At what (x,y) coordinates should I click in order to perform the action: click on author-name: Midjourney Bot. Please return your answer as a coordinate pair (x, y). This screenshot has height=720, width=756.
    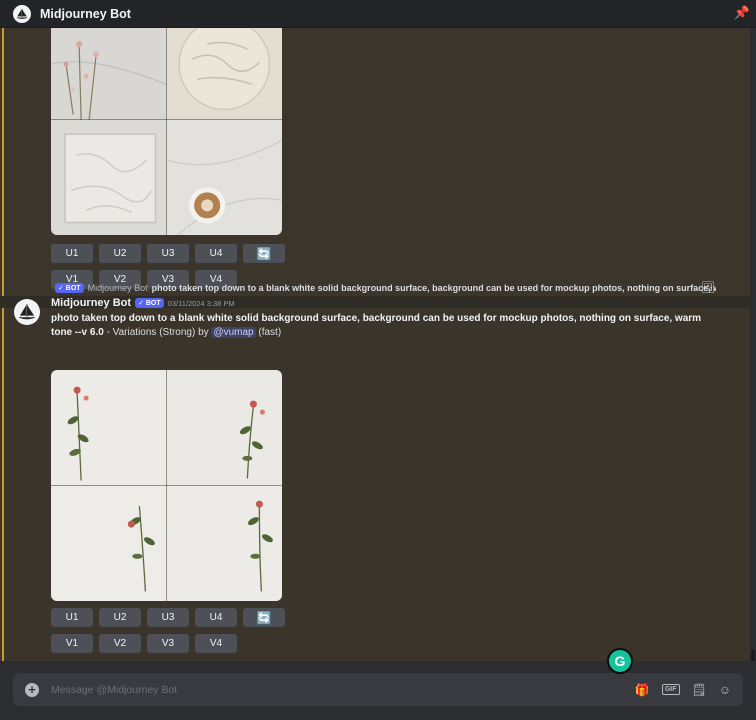
    Looking at the image, I should click on (91, 303).